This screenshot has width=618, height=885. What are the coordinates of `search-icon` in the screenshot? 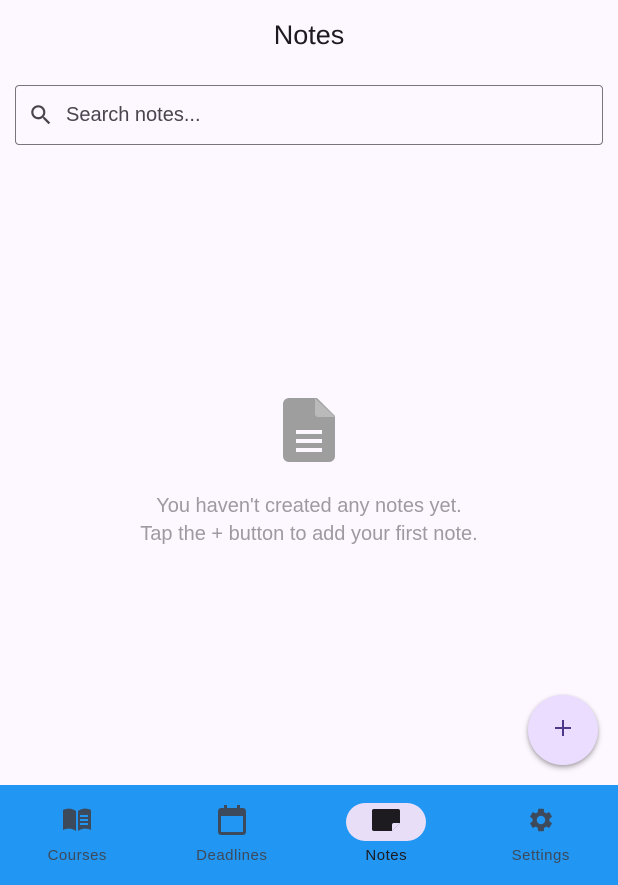 It's located at (41, 115).